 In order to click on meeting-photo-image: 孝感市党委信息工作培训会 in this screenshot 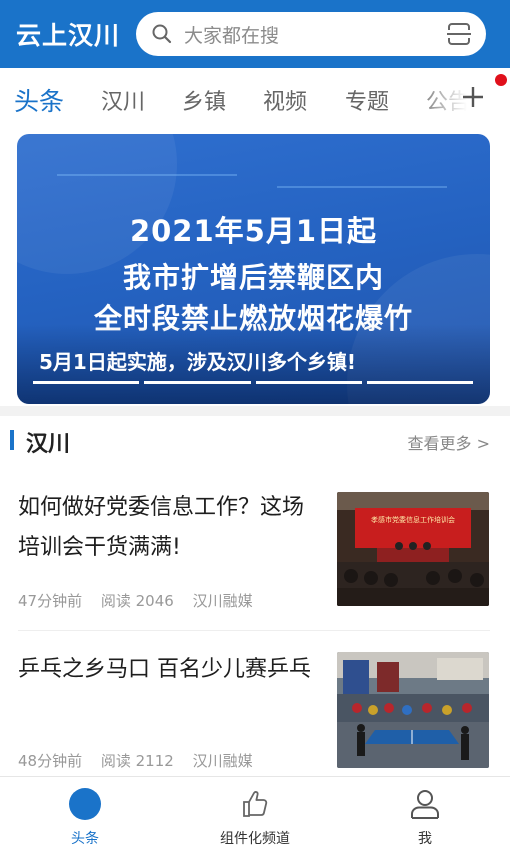, I will do `click(413, 549)`.